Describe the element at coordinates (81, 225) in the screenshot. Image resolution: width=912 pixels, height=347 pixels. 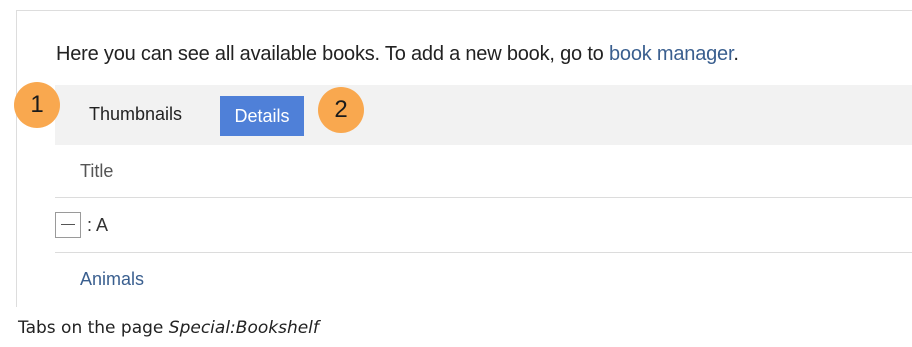
I see `group-cell: : A` at that location.